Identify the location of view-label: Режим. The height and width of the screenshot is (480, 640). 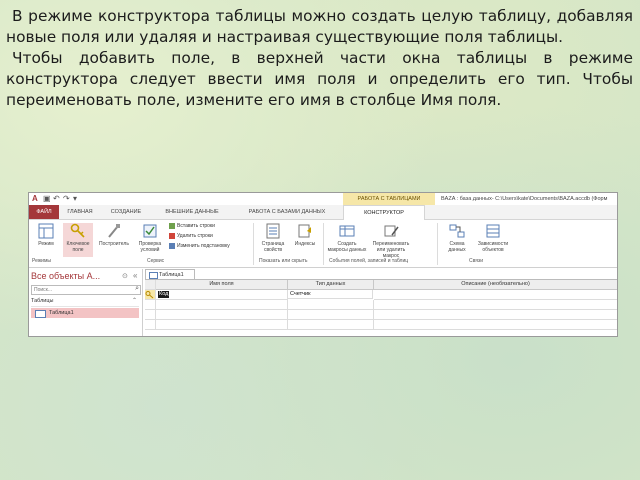
(46, 244).